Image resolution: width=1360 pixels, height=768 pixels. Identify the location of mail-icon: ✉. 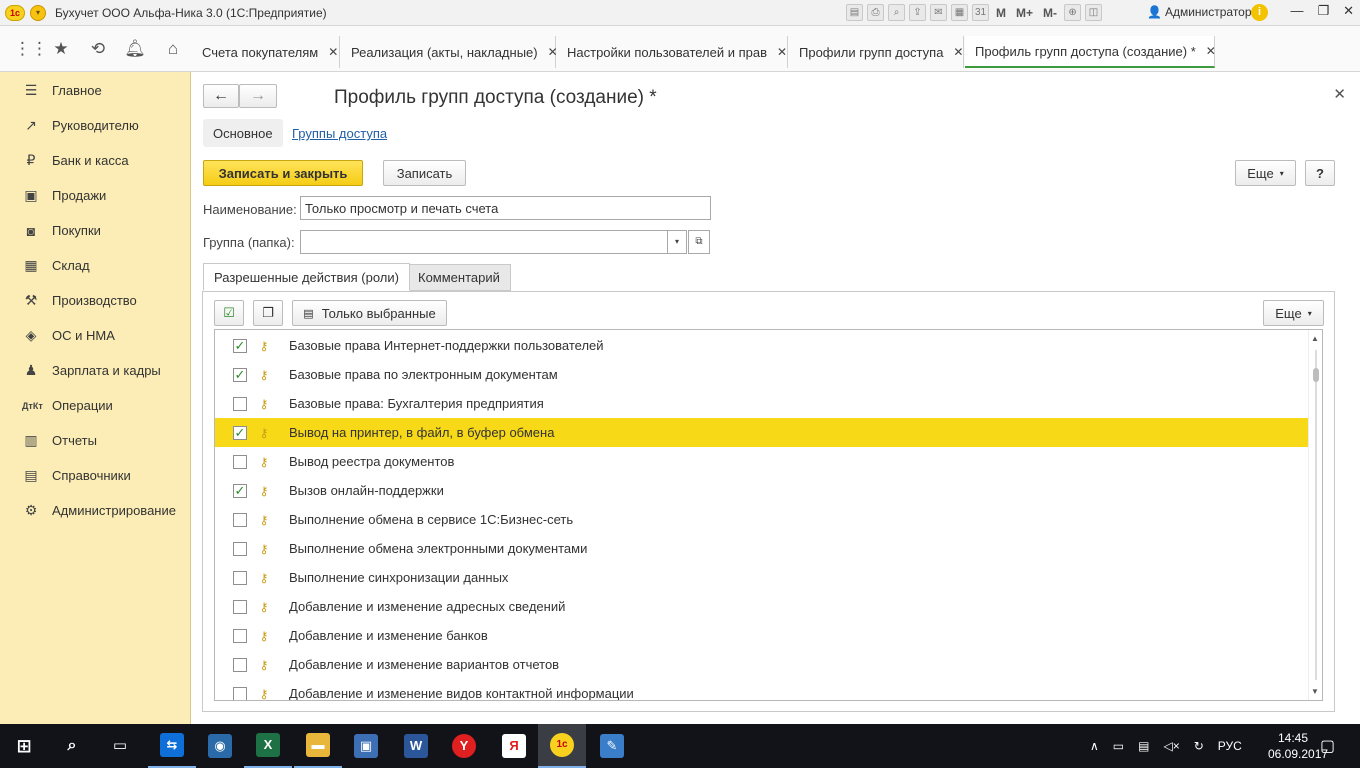
(938, 12).